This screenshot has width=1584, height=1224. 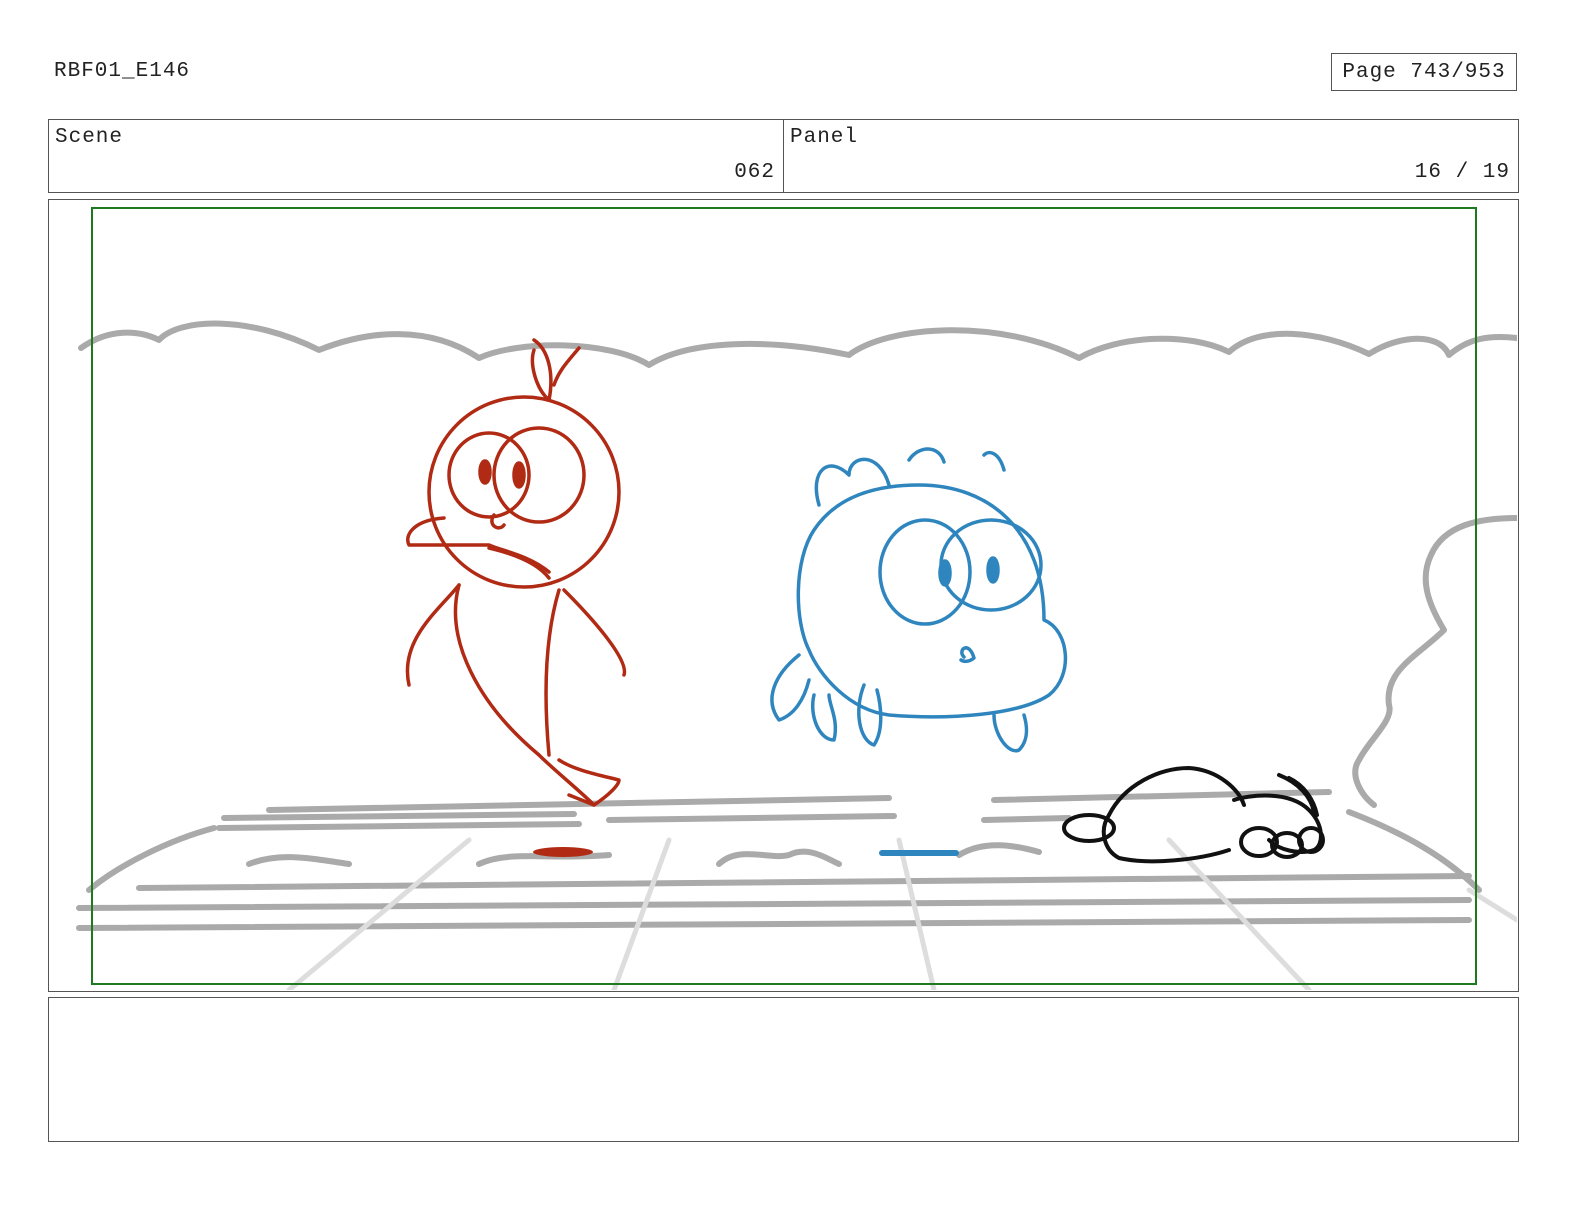 I want to click on notes-box, so click(x=783, y=1069).